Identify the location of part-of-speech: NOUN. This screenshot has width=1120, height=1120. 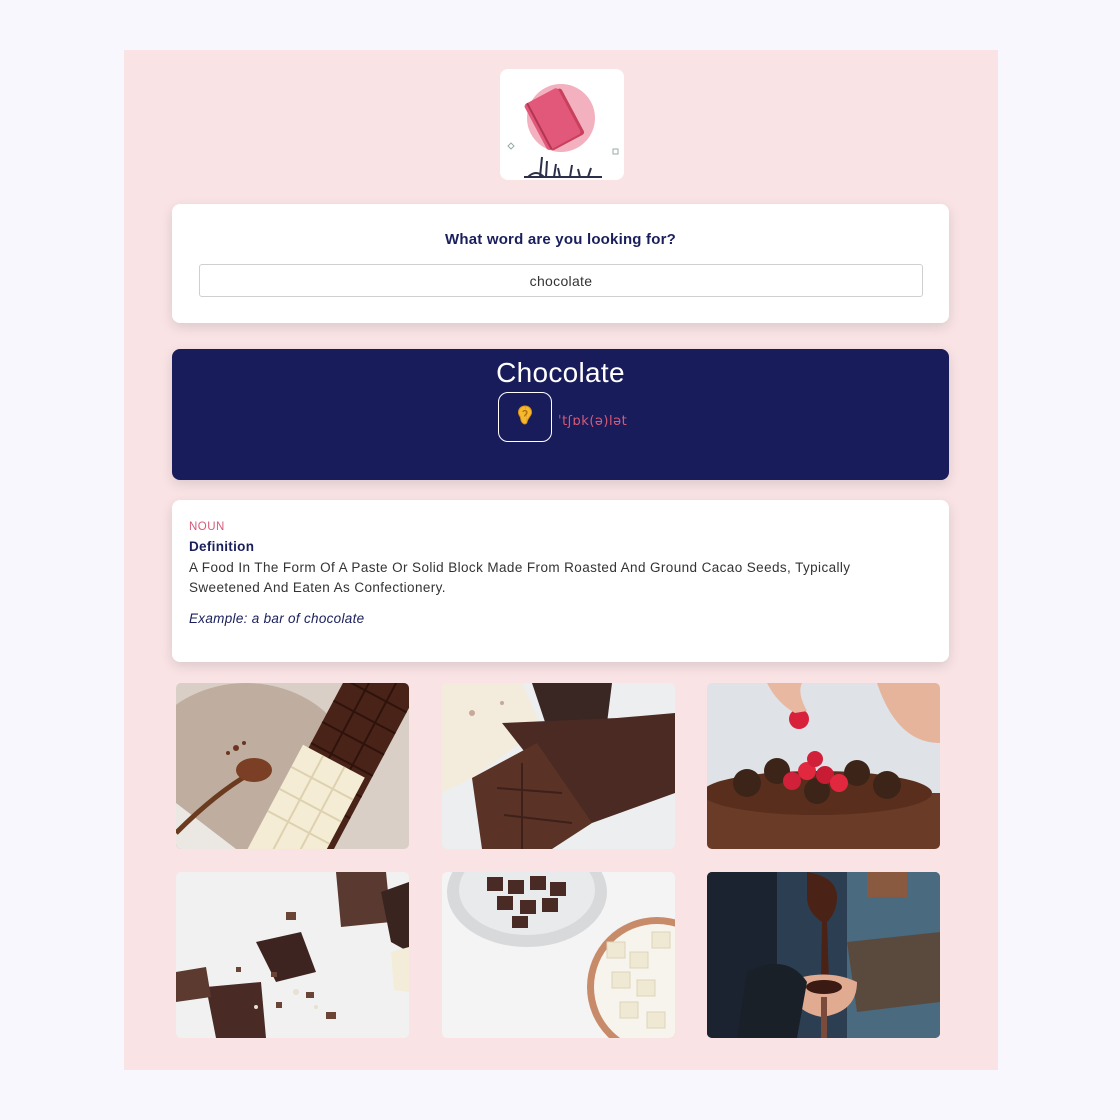
(207, 527).